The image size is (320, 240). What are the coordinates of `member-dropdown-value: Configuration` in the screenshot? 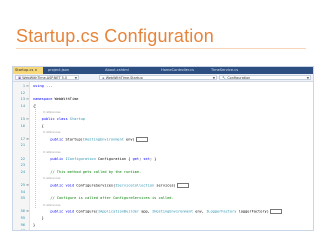 It's located at (239, 78).